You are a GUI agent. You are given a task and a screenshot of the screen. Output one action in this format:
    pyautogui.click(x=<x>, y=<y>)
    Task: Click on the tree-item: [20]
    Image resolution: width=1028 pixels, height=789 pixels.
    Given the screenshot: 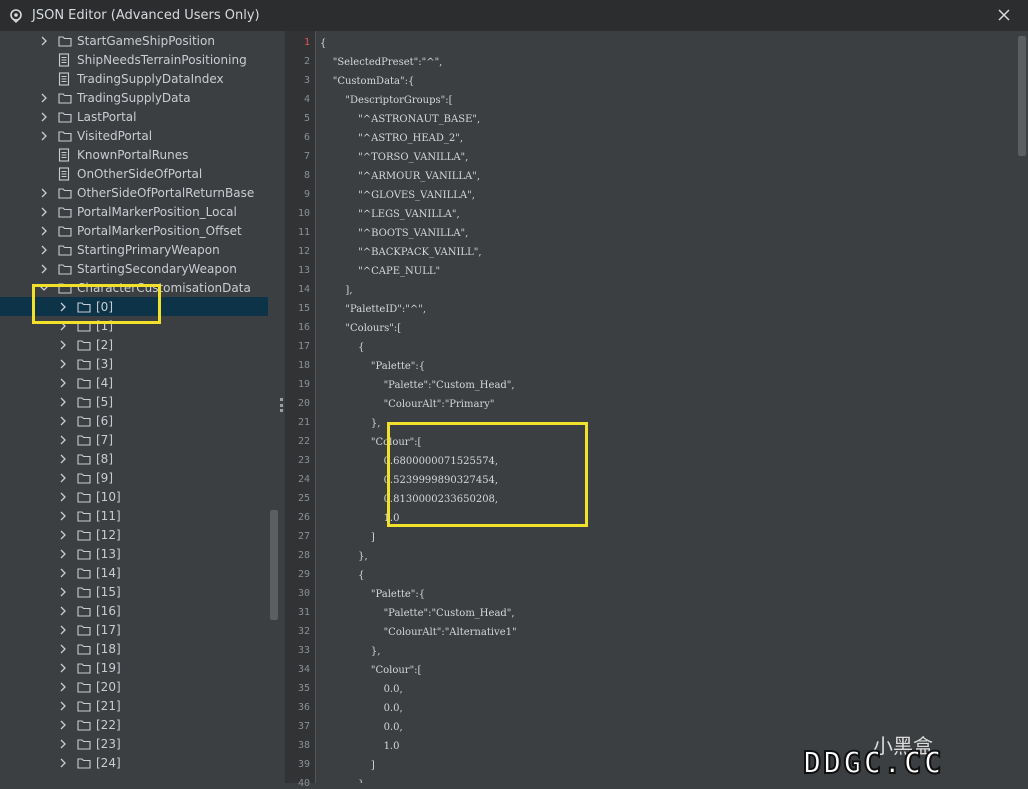 What is the action you would take?
    pyautogui.click(x=134, y=686)
    